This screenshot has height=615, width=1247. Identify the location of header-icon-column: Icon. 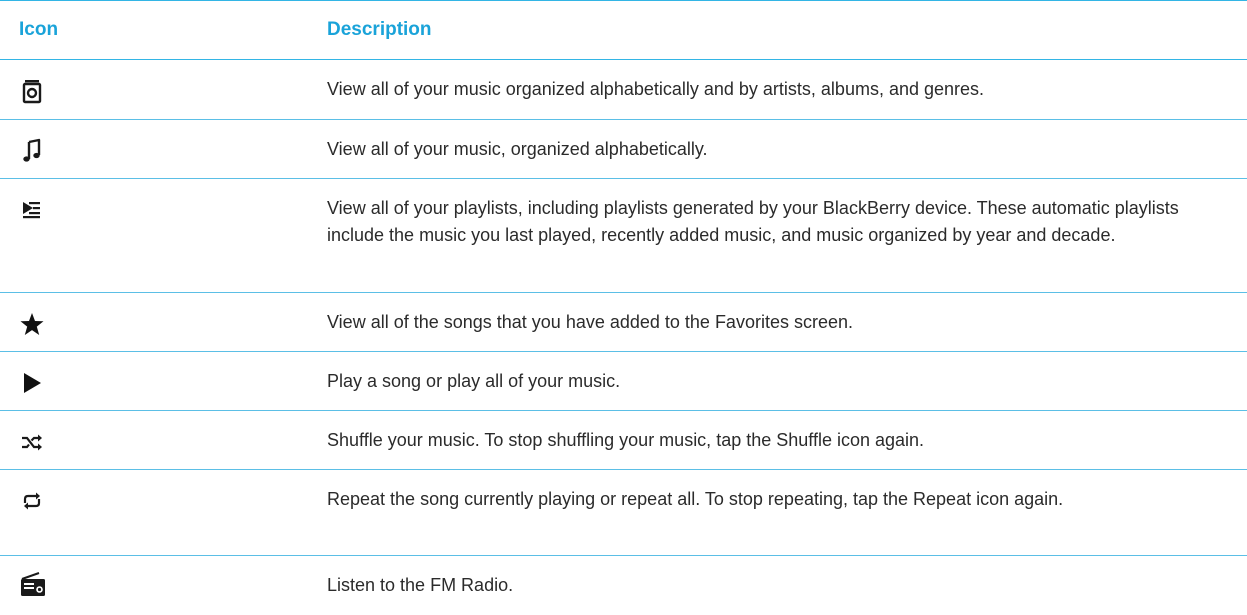
(39, 29).